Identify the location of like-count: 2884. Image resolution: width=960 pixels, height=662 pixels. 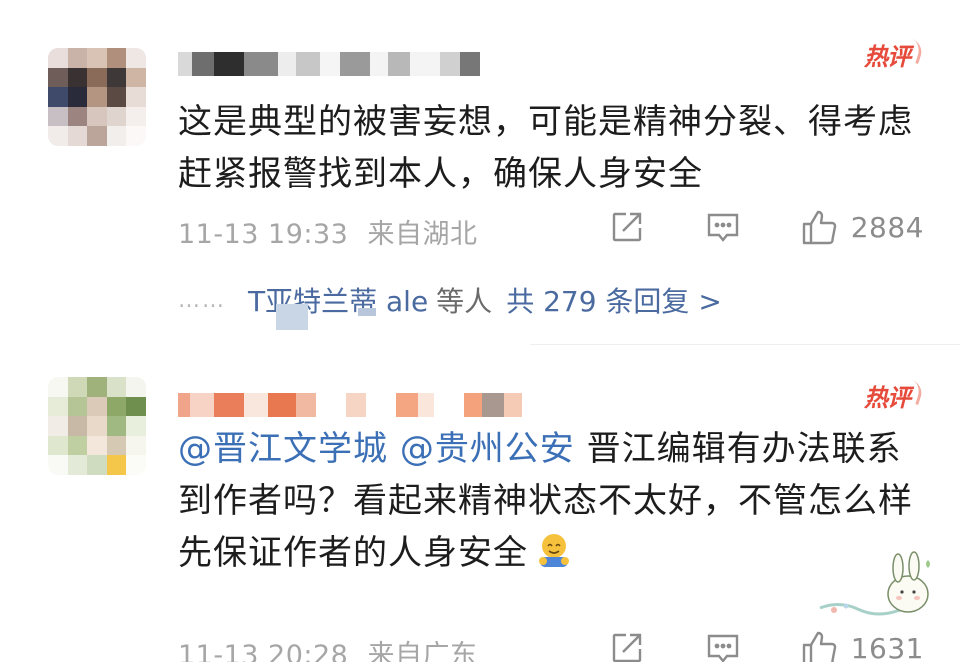
(887, 227).